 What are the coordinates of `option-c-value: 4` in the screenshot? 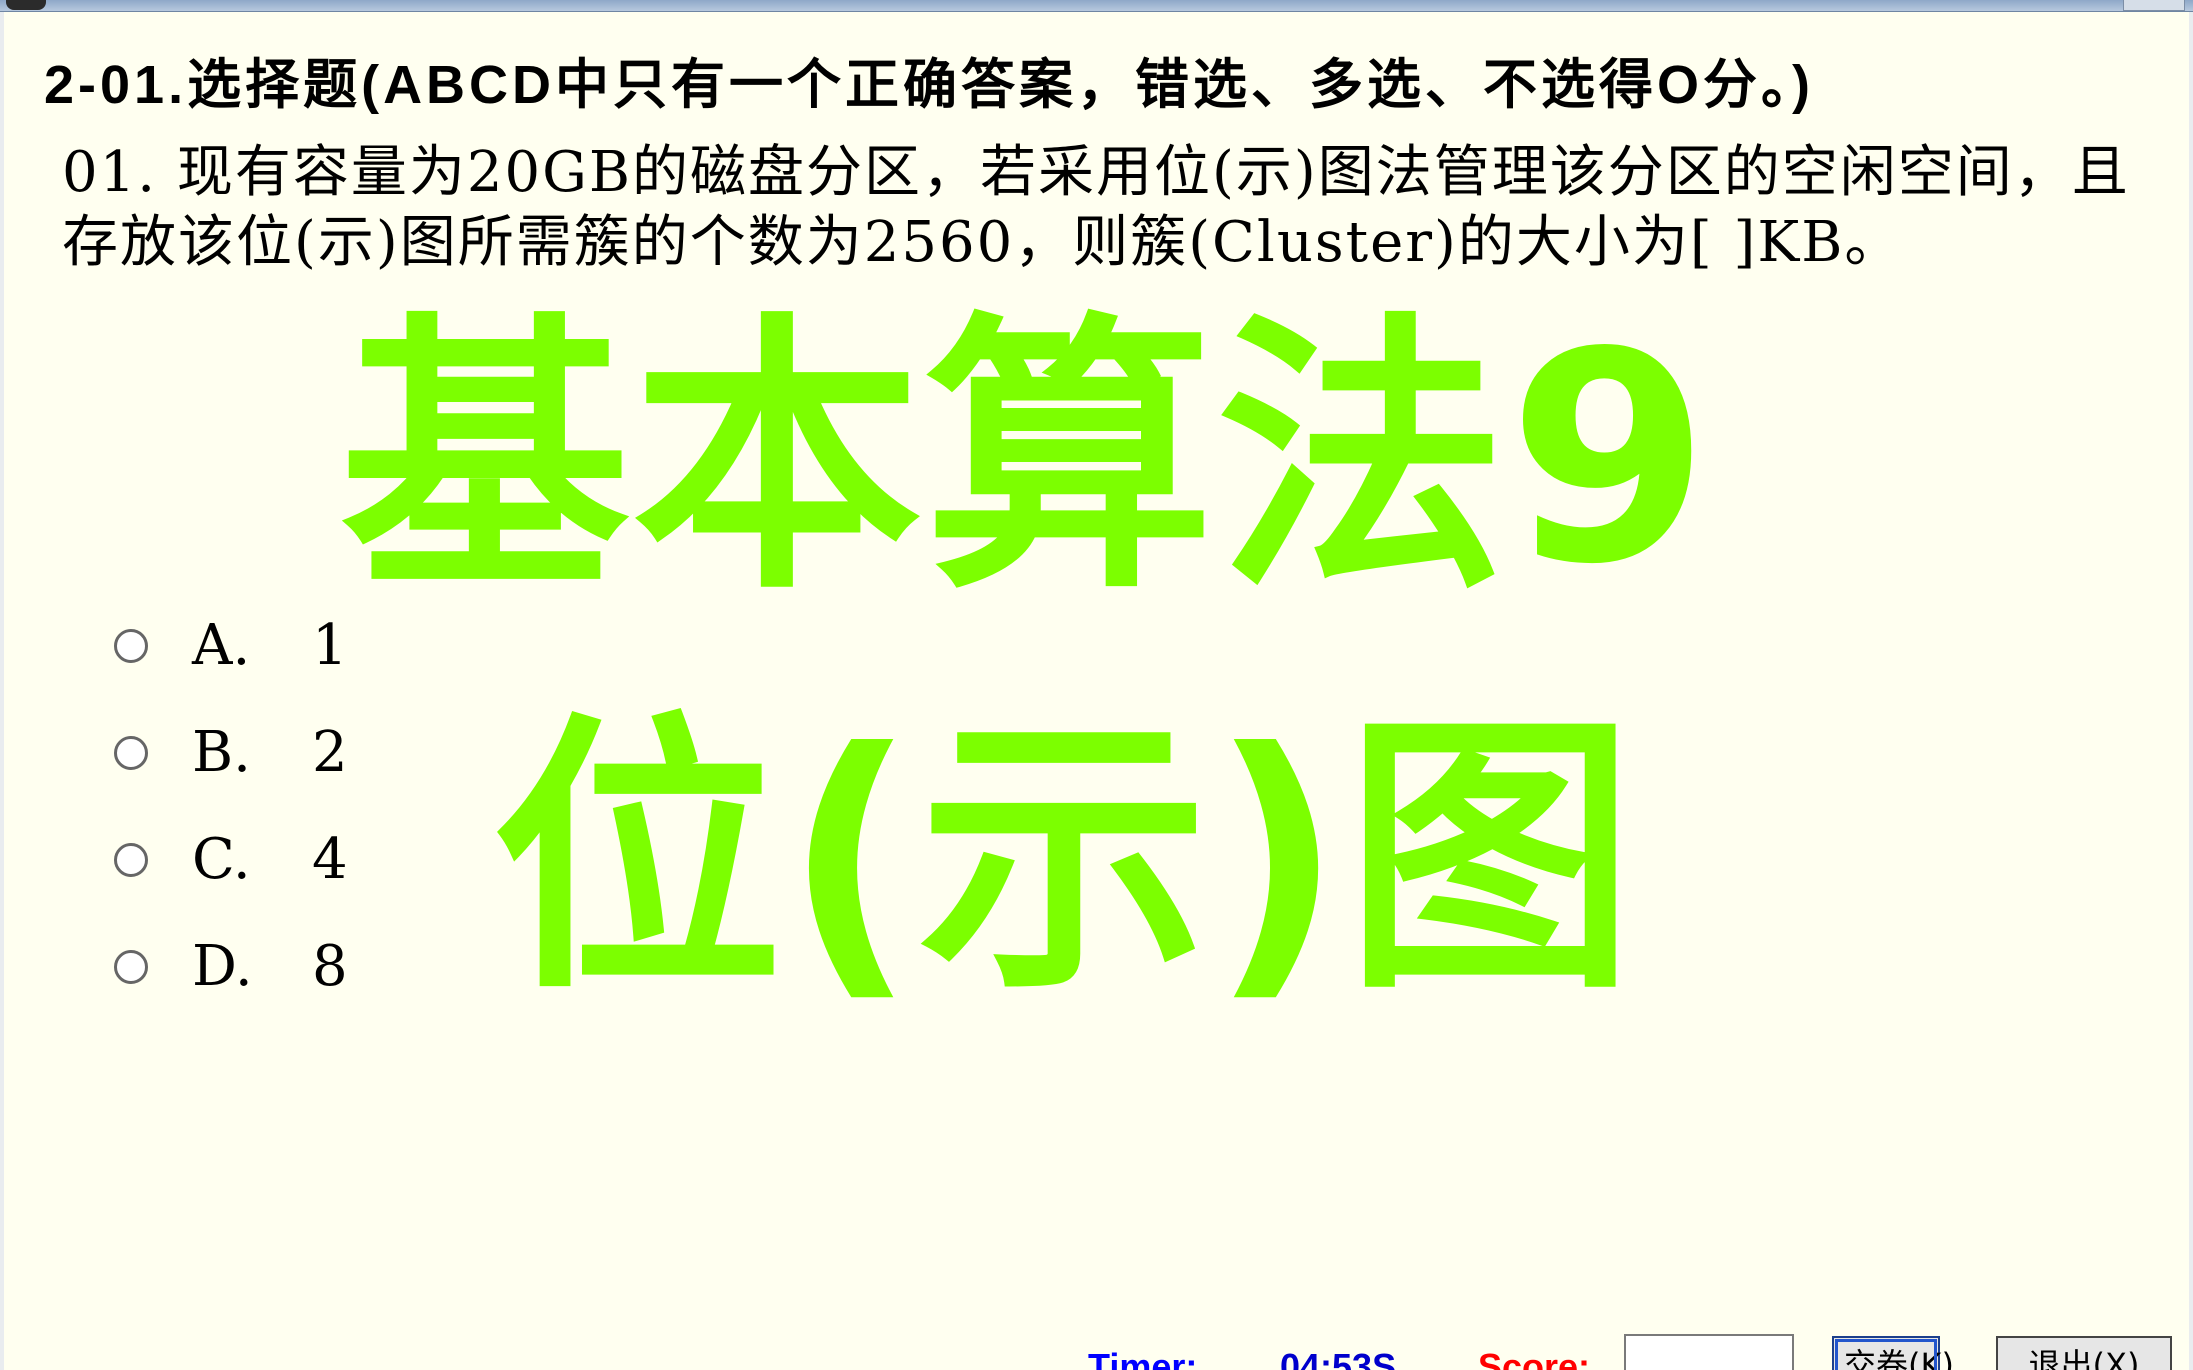 It's located at (330, 859).